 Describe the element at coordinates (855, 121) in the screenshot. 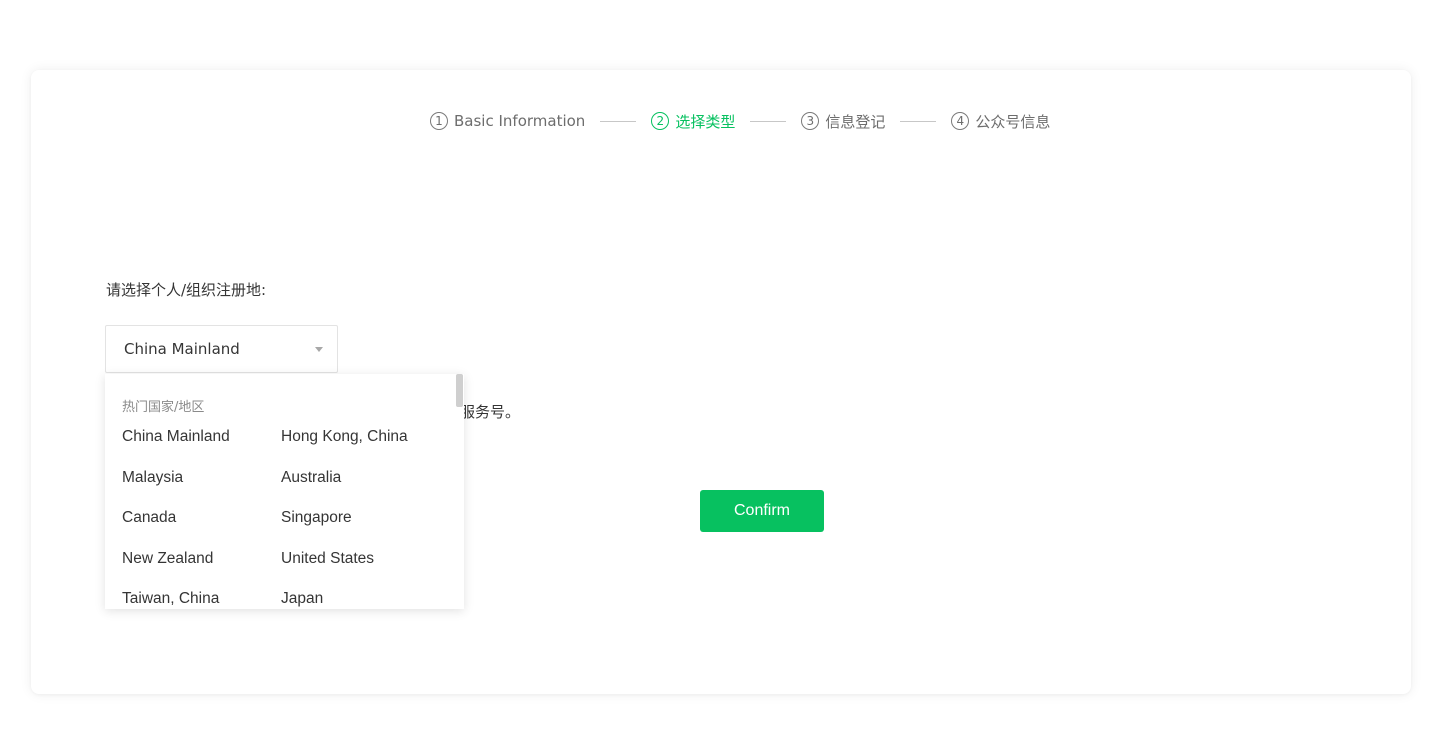

I see `step-3-label: 信息登记` at that location.